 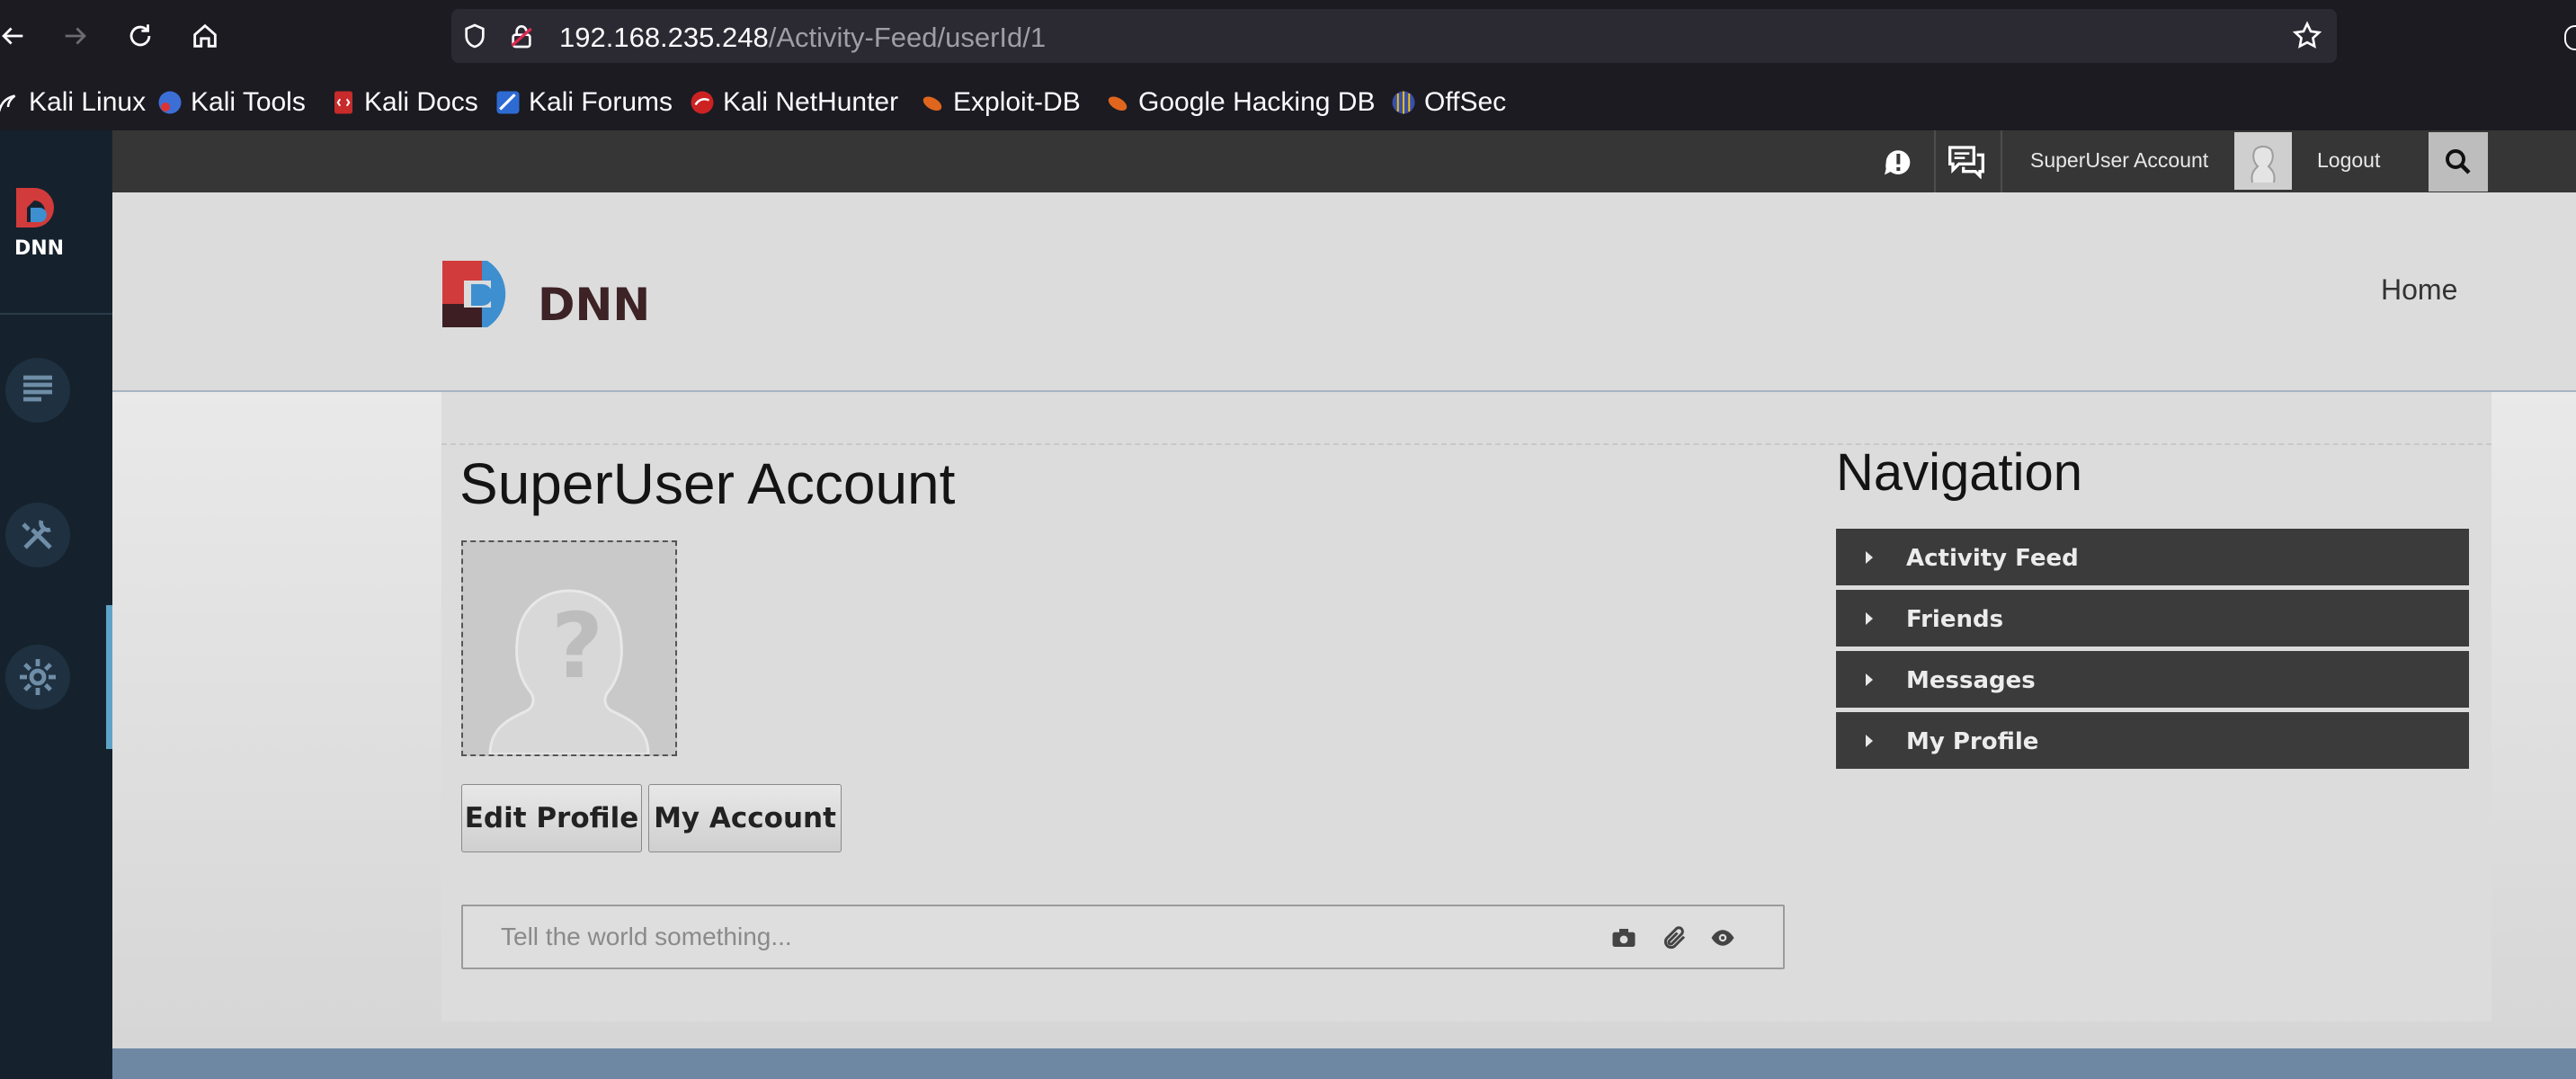 What do you see at coordinates (552, 818) in the screenshot?
I see `edit-profile-button: Edit Profile` at bounding box center [552, 818].